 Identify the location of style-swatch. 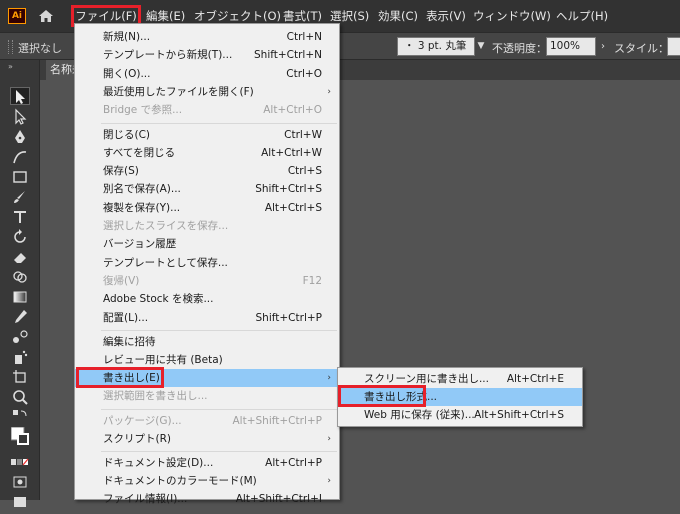
(673, 46).